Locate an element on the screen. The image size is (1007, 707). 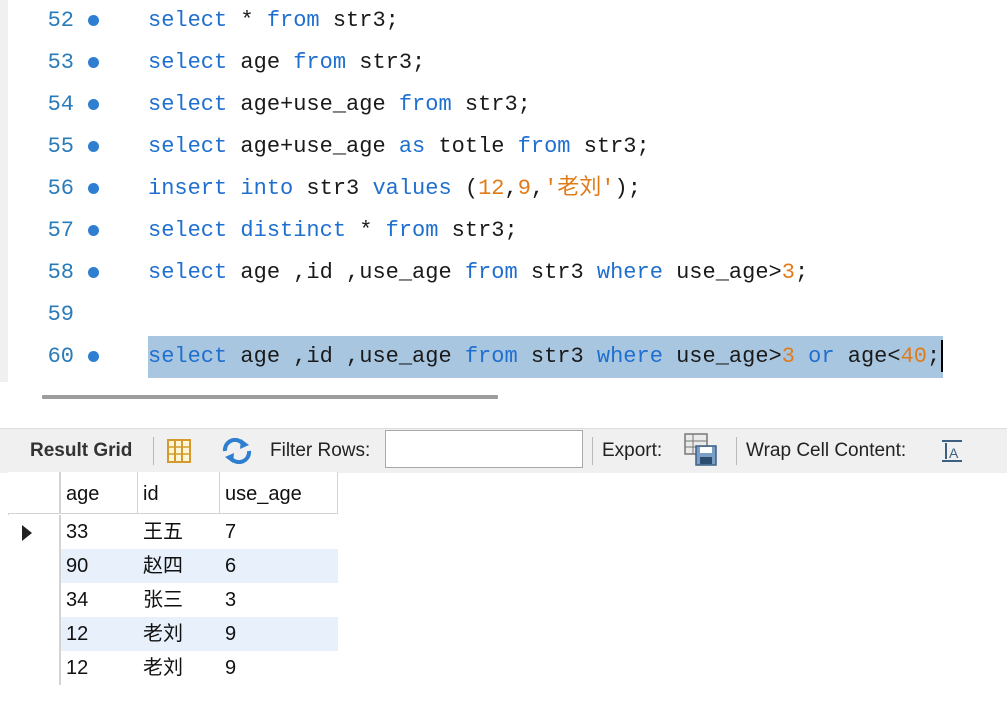
sql-text: age< is located at coordinates (867, 356).